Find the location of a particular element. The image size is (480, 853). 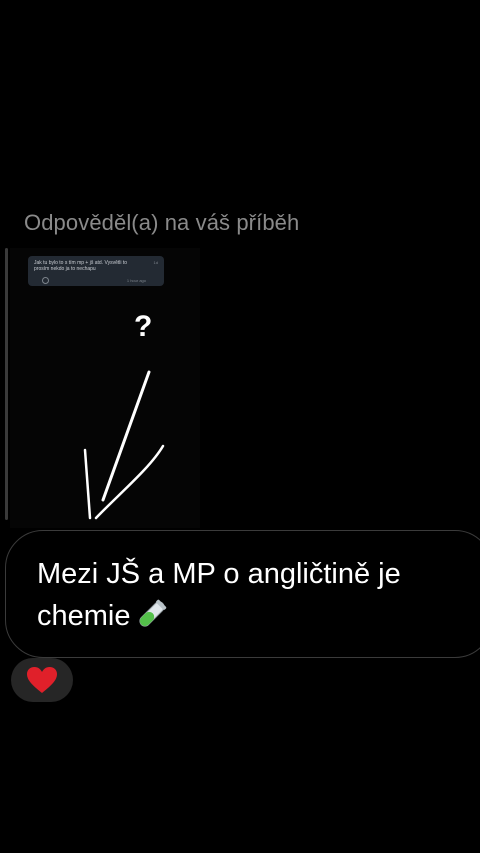

drawn-arrows is located at coordinates (124, 445).